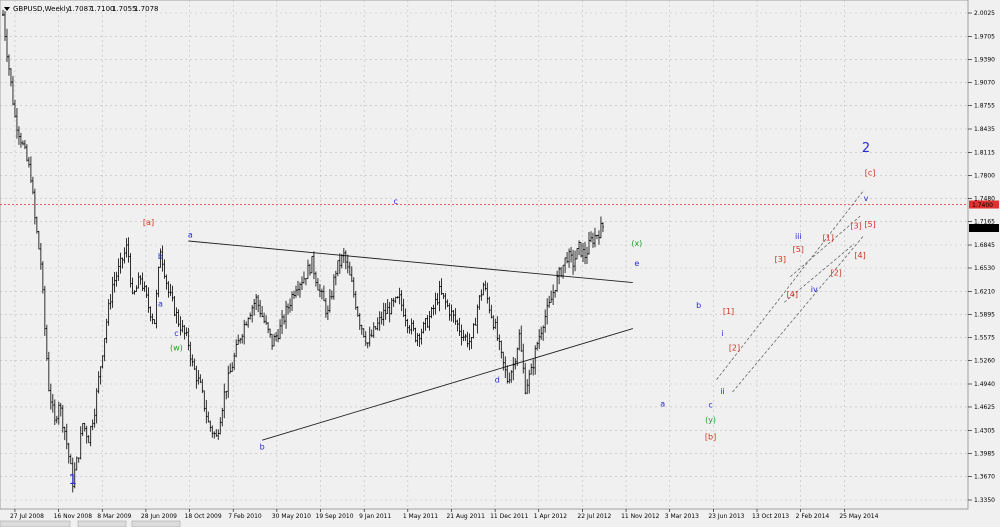  Describe the element at coordinates (984, 152) in the screenshot. I see `y-tick-label: 1.8115` at that location.